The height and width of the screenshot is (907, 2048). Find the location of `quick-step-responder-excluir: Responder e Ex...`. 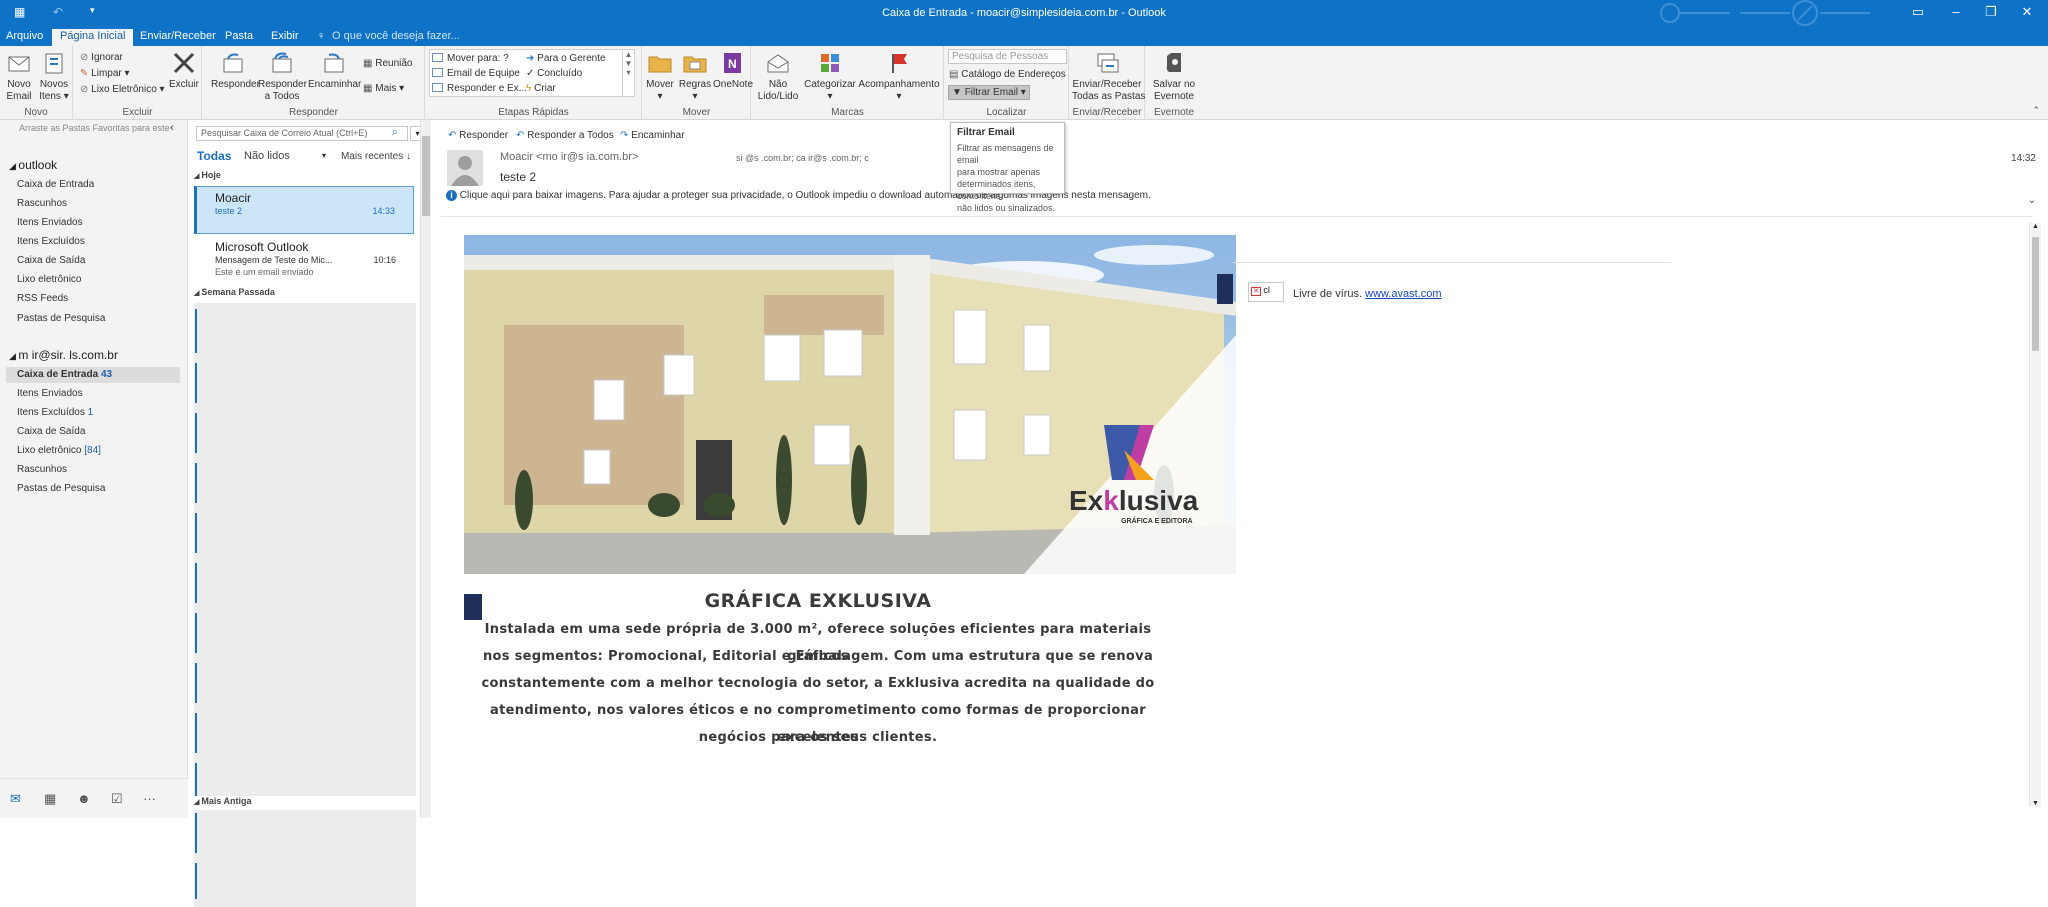

quick-step-responder-excluir: Responder e Ex... is located at coordinates (479, 88).